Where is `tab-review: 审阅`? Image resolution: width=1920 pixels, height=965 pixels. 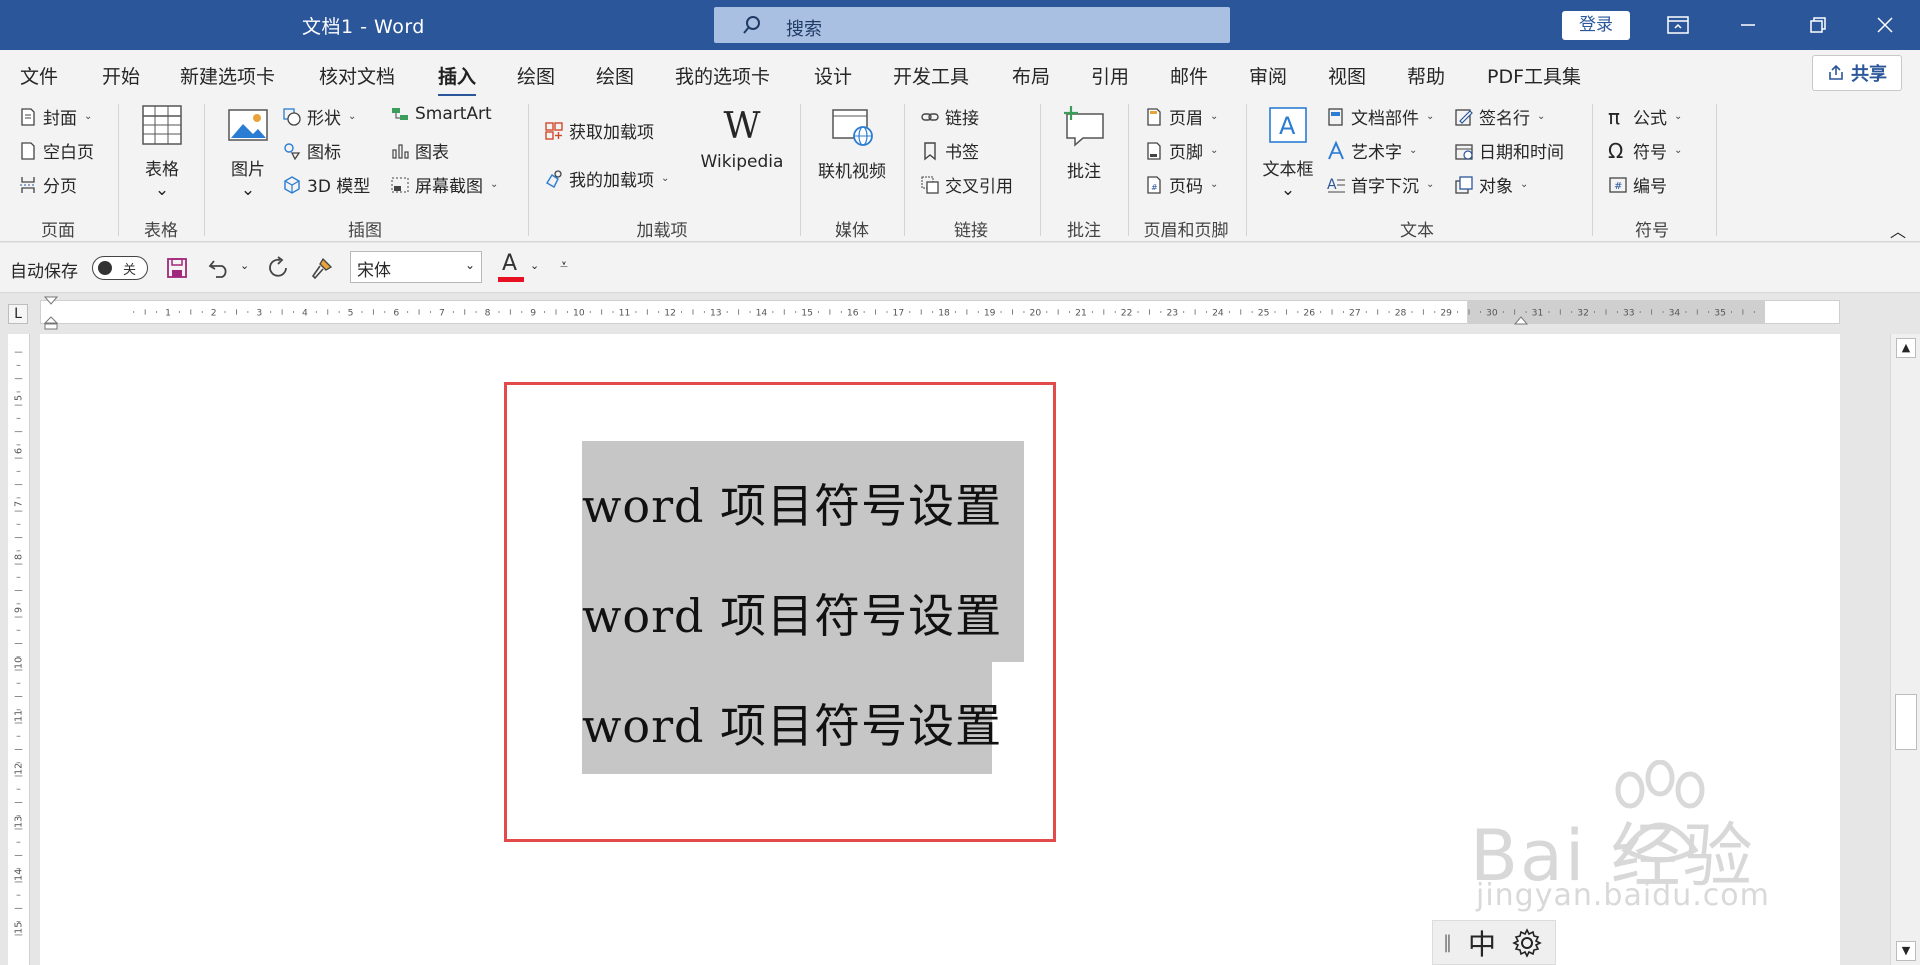
tab-review: 审阅 is located at coordinates (1268, 75).